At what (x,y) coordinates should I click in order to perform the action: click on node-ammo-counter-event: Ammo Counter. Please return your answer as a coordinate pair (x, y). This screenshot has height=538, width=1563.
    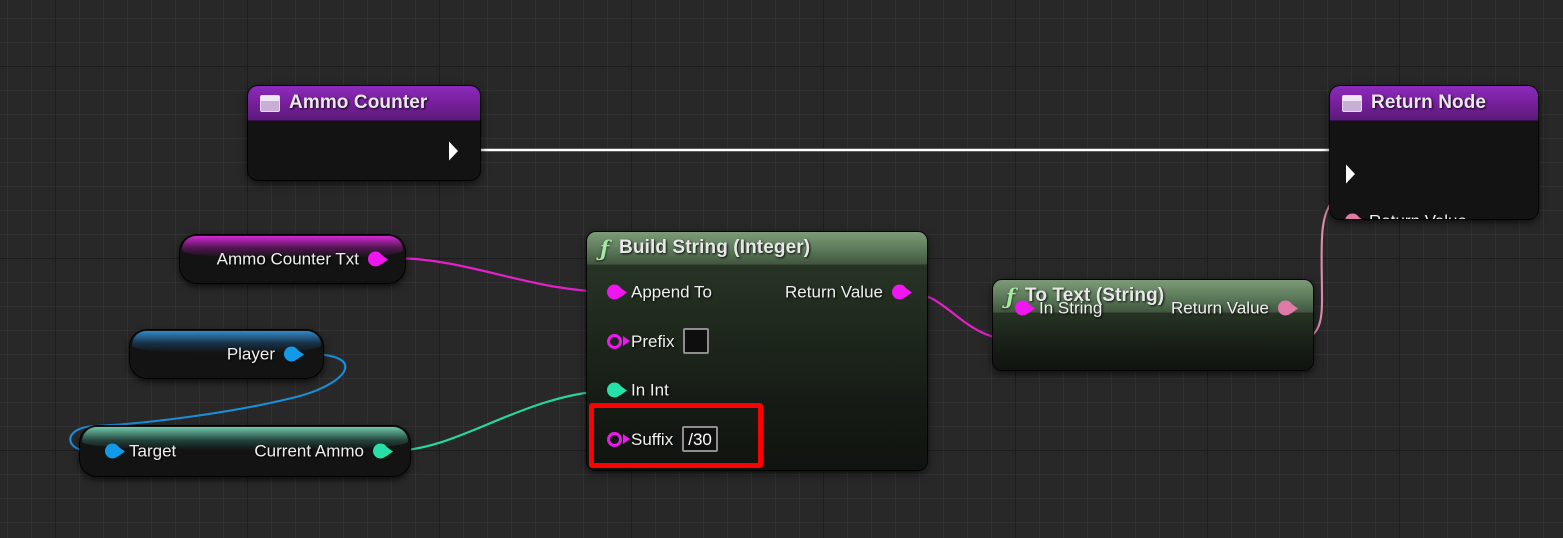
    Looking at the image, I should click on (364, 133).